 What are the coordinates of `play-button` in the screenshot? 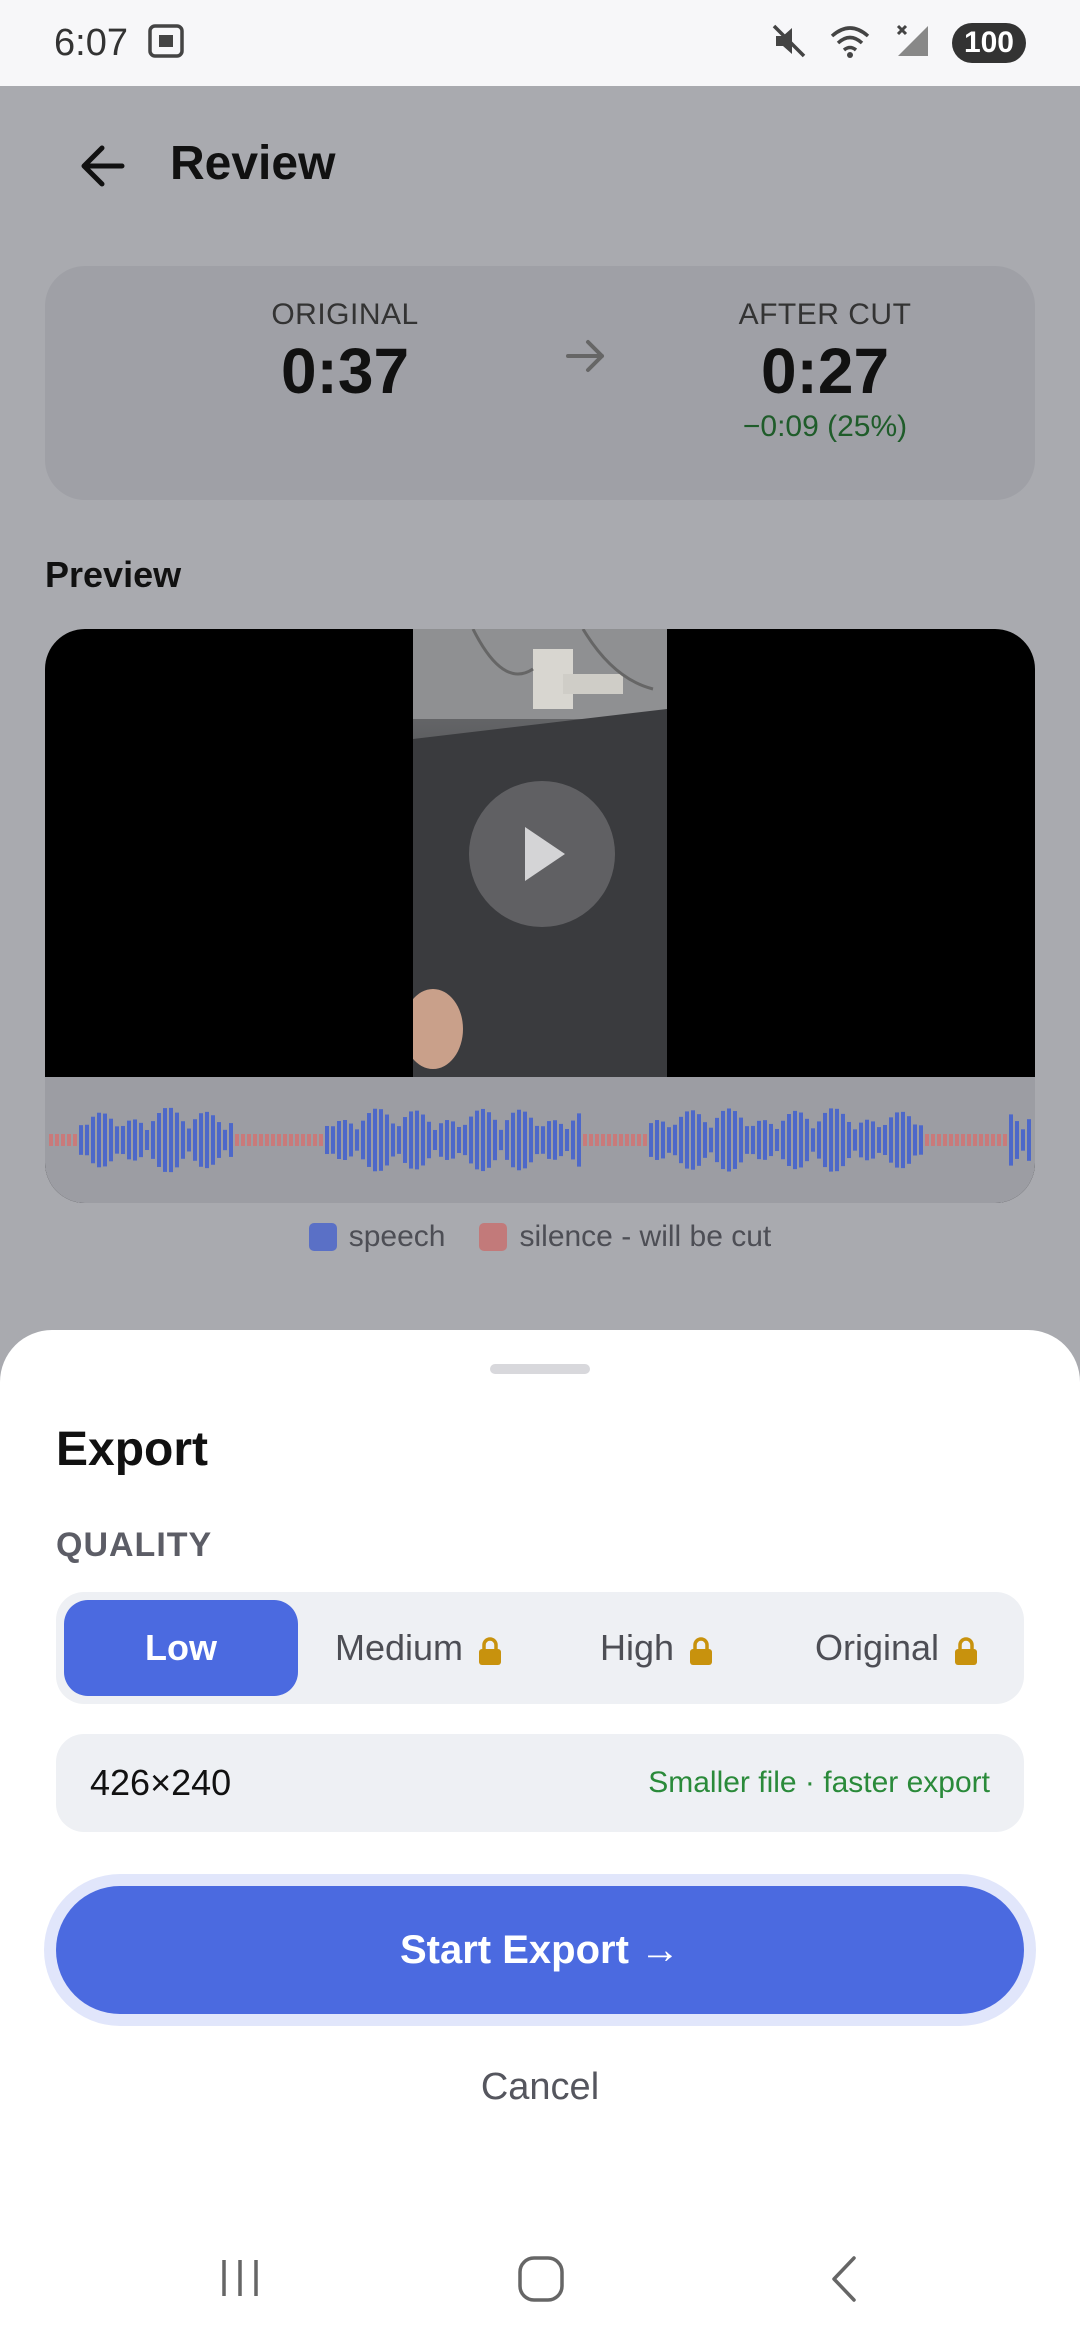 It's located at (542, 854).